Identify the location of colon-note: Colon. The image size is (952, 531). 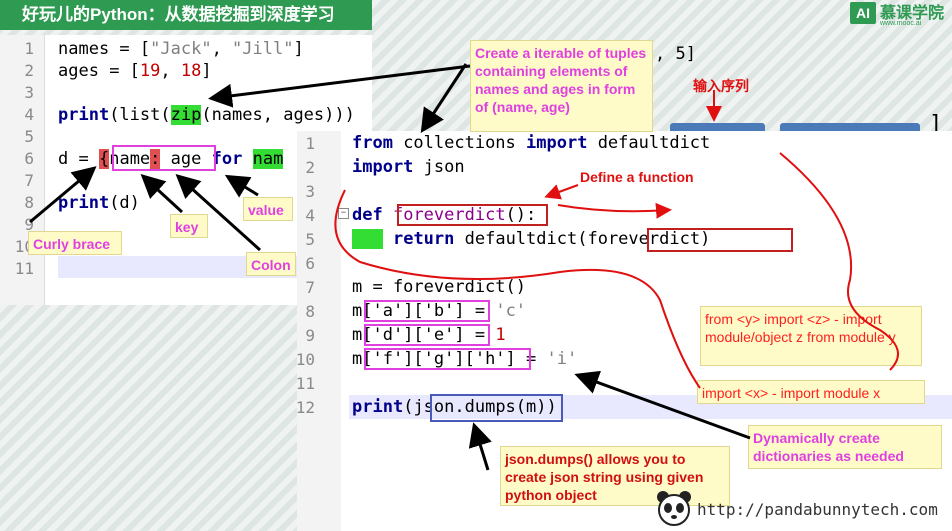
(271, 264).